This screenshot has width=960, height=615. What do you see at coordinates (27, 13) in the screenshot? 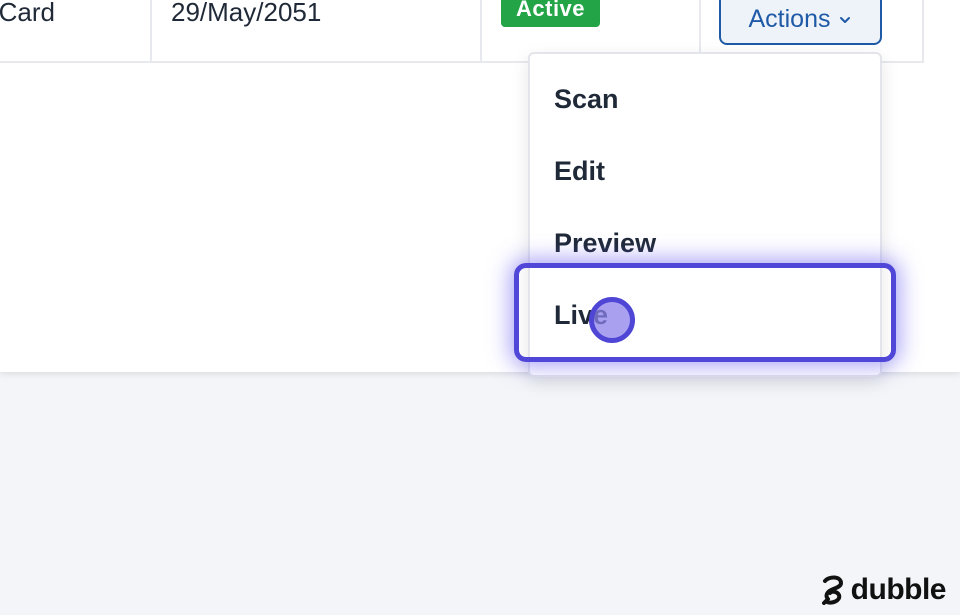
I see `type-cell-text: Card` at bounding box center [27, 13].